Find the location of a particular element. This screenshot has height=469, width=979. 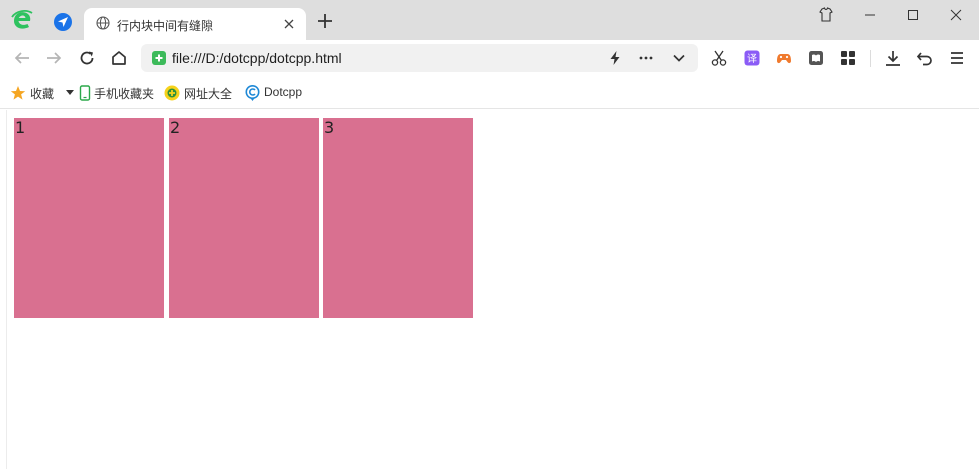

skin-icon is located at coordinates (826, 15).